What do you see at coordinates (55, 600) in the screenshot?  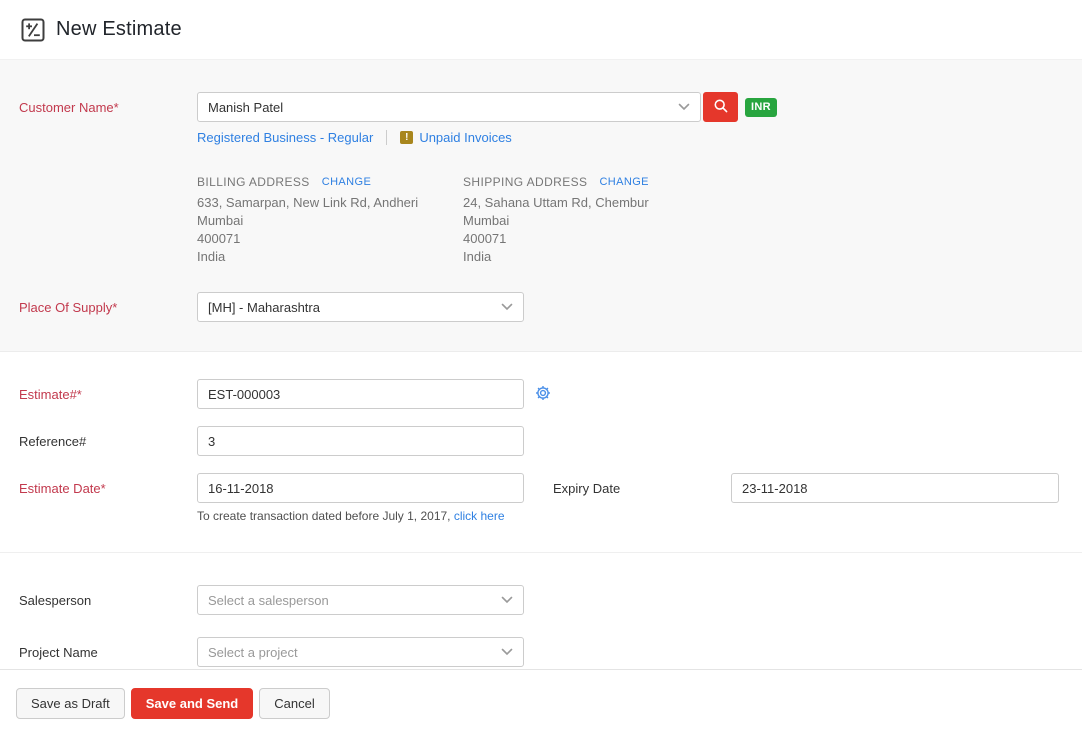 I see `salesperson-label: Salesperson` at bounding box center [55, 600].